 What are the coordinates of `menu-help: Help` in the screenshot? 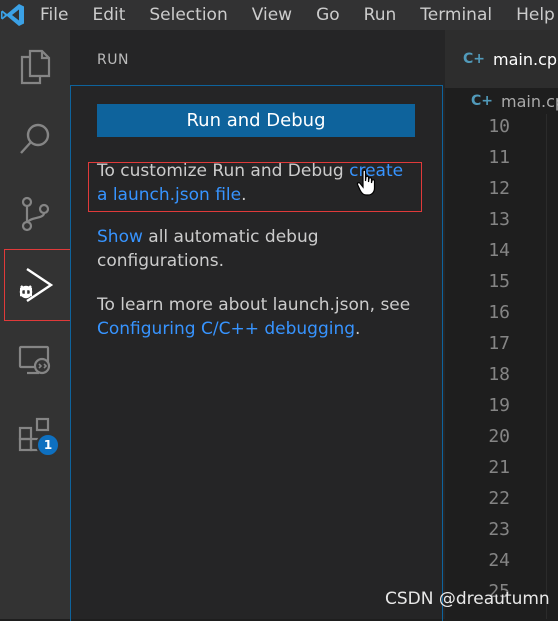 It's located at (531, 15).